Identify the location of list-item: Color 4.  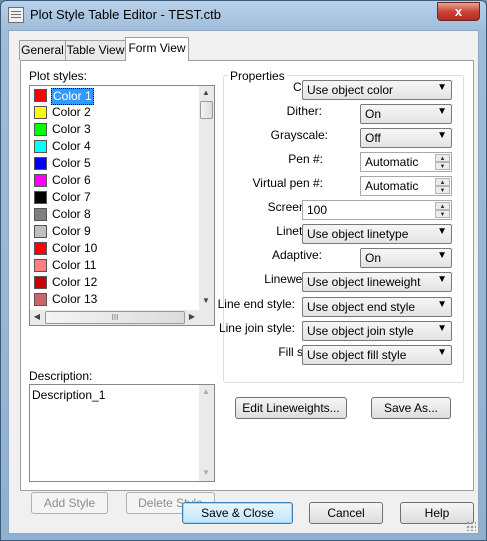
(116, 146).